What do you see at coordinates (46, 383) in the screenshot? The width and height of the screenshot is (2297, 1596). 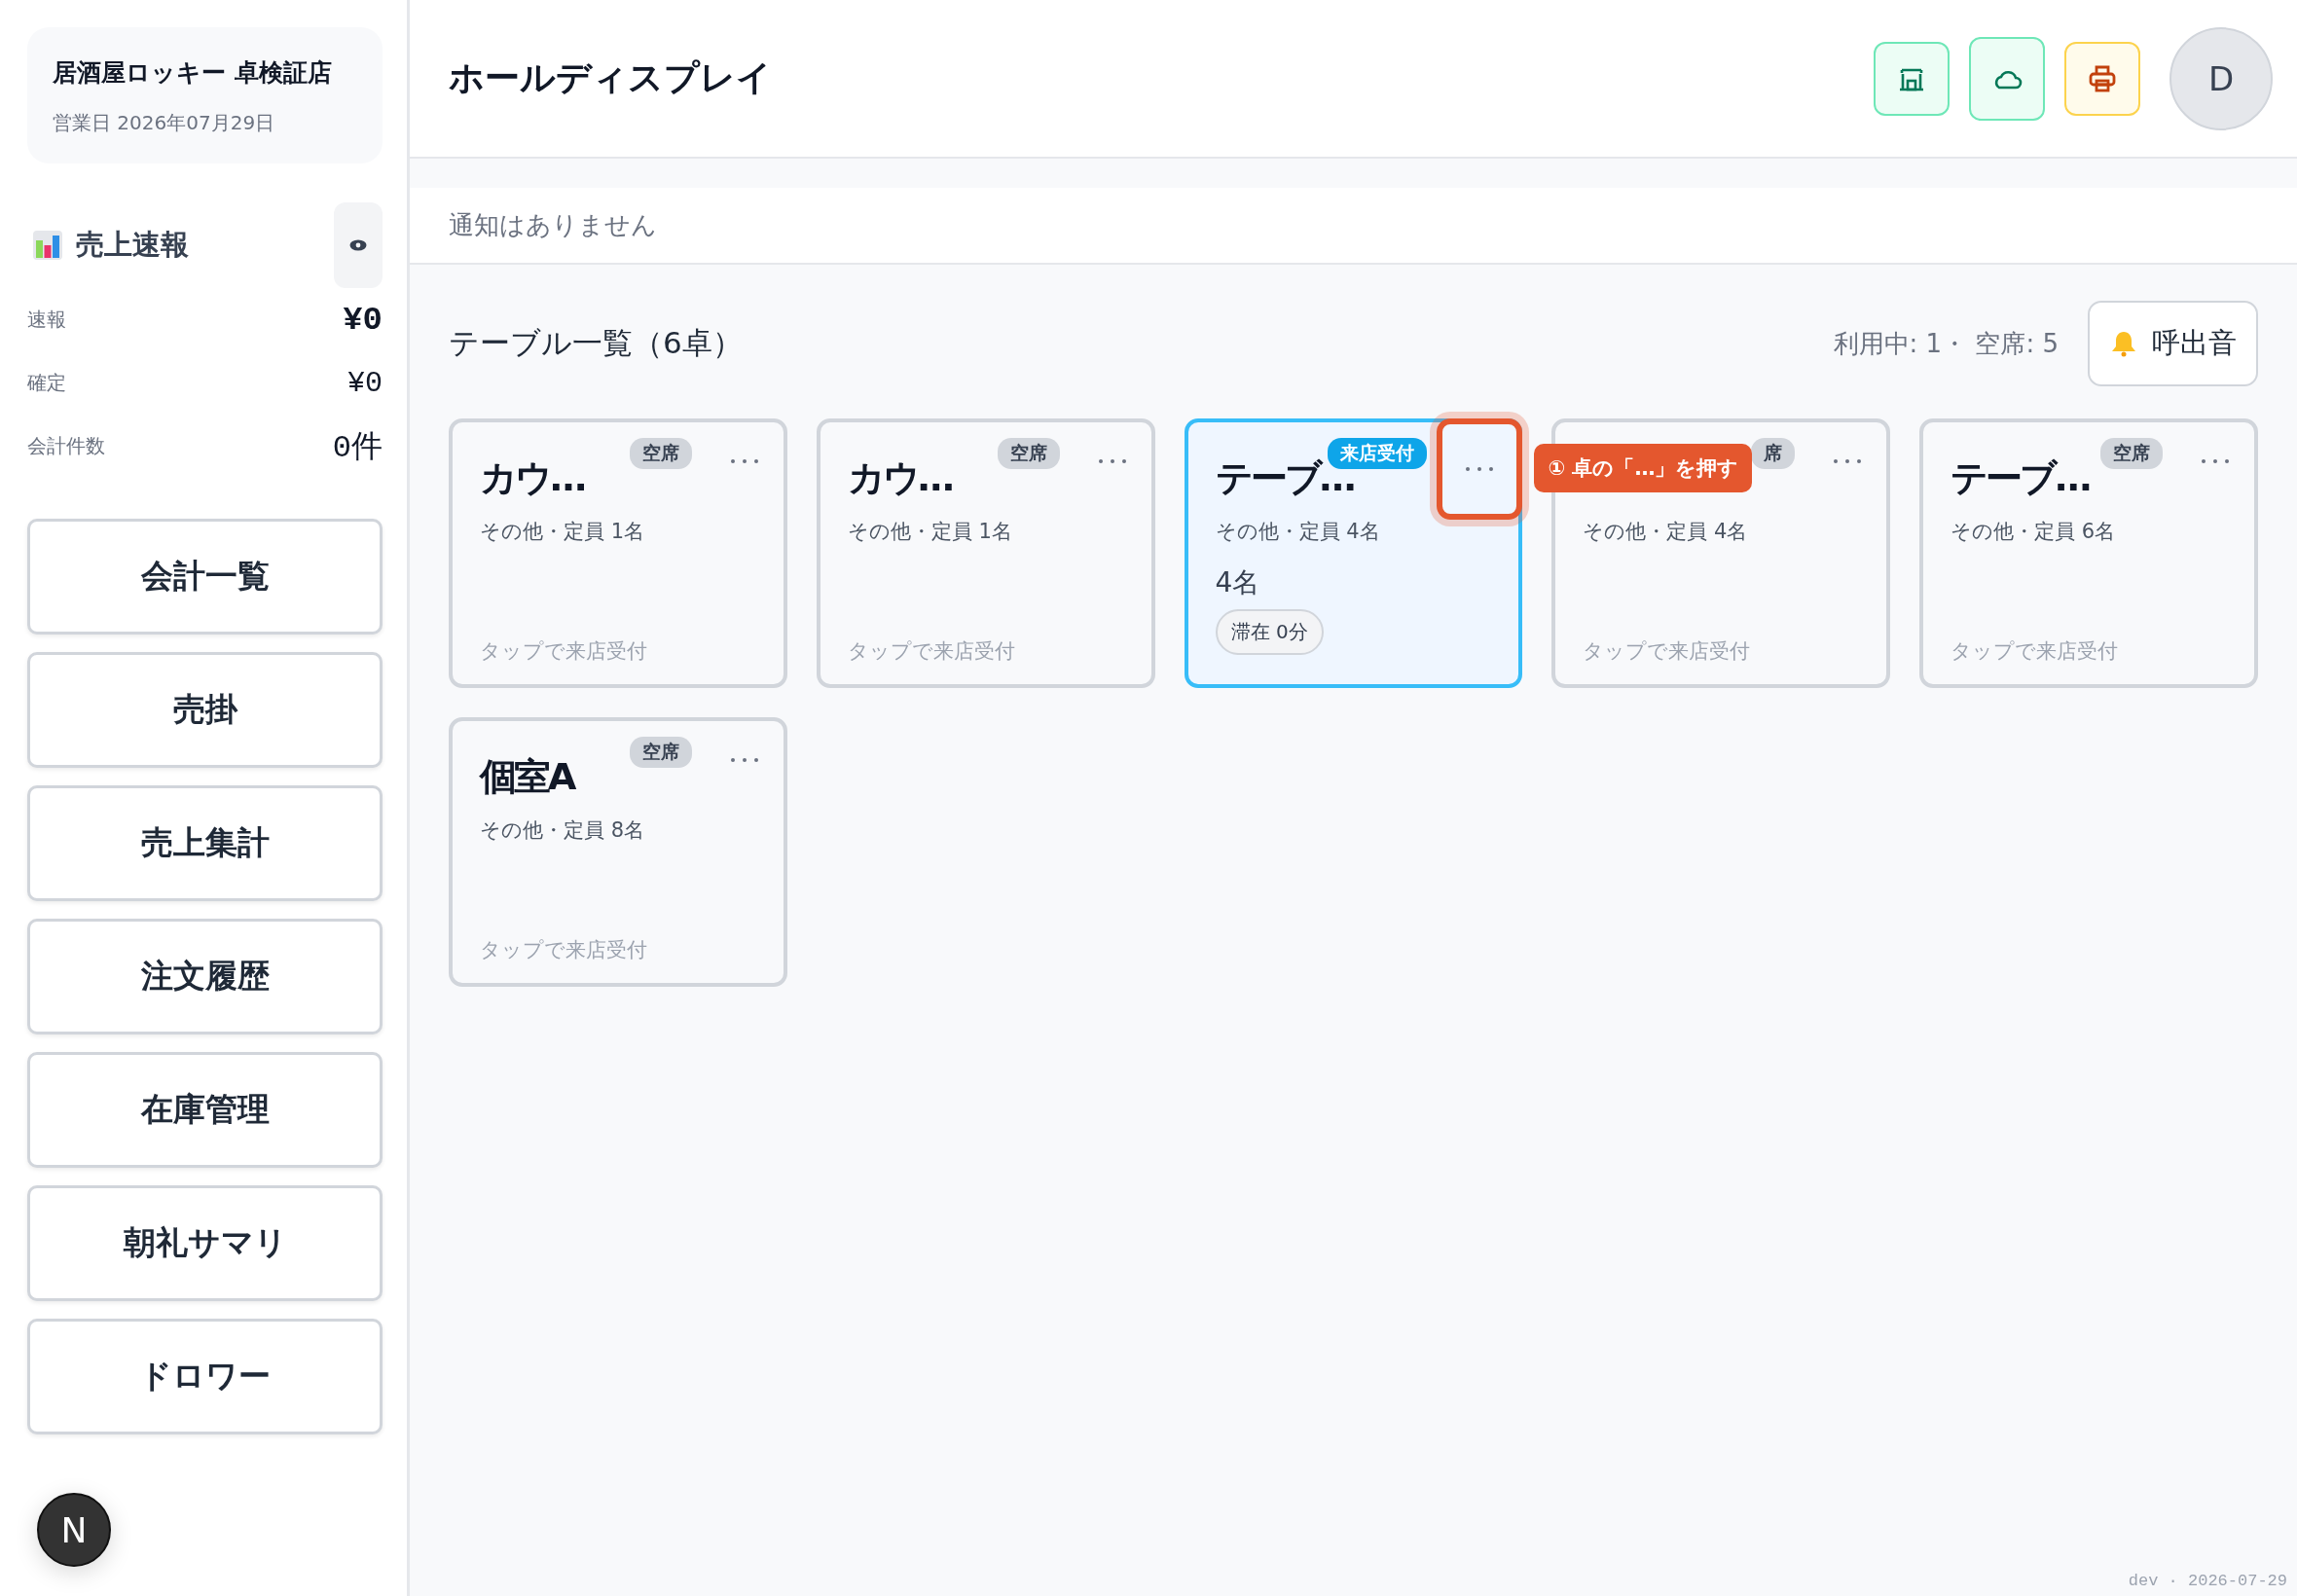 I see `sales-label: 確定` at bounding box center [46, 383].